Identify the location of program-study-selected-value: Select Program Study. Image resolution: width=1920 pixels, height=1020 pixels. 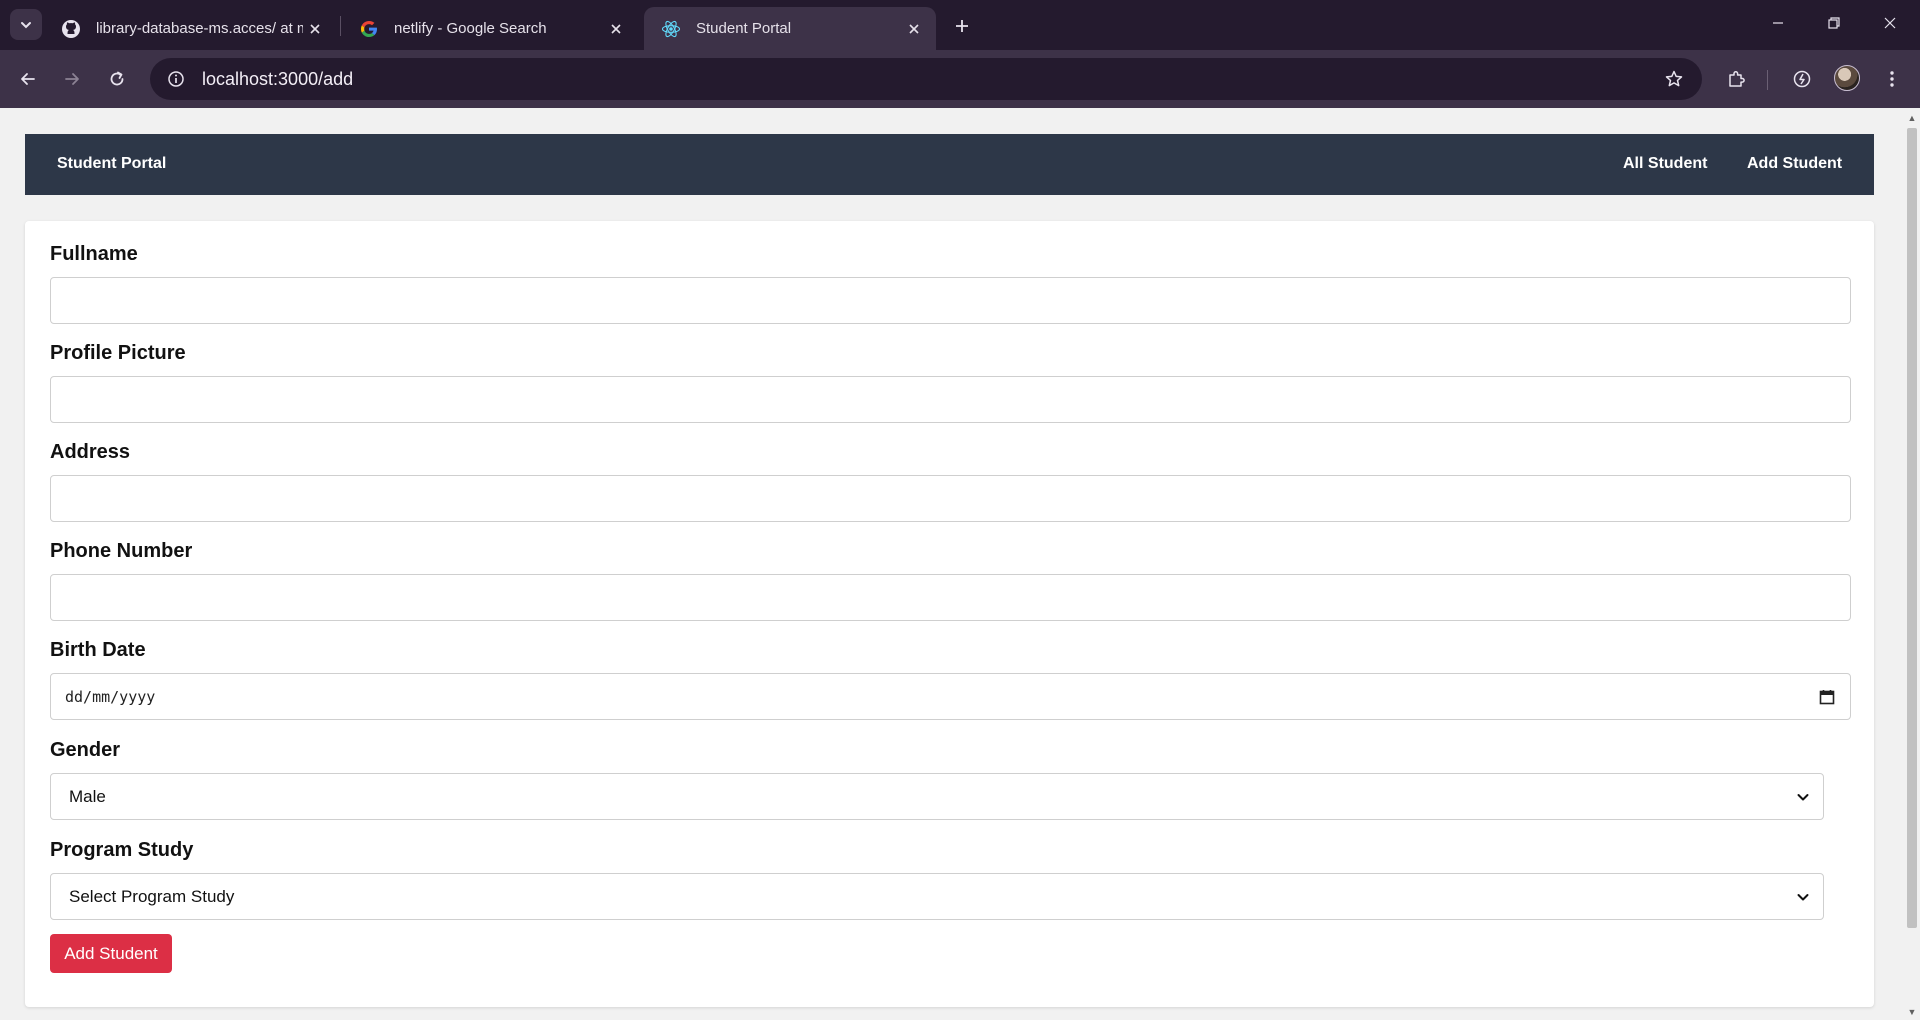
(152, 896).